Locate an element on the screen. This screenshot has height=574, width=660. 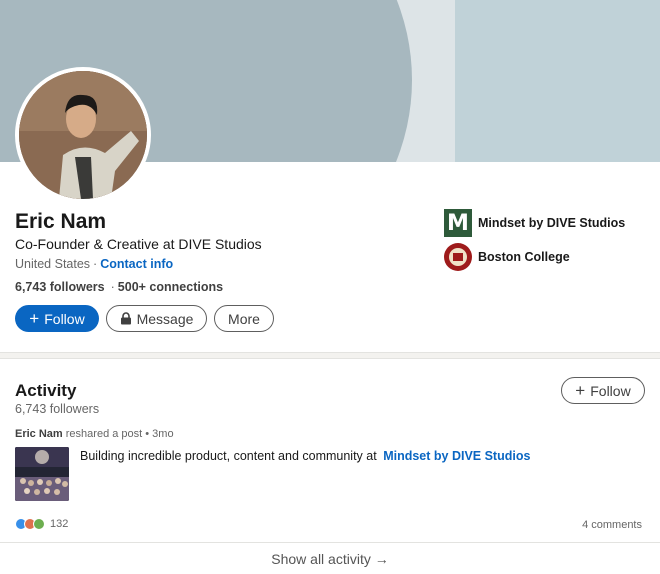
post-thumbnail is located at coordinates (42, 474).